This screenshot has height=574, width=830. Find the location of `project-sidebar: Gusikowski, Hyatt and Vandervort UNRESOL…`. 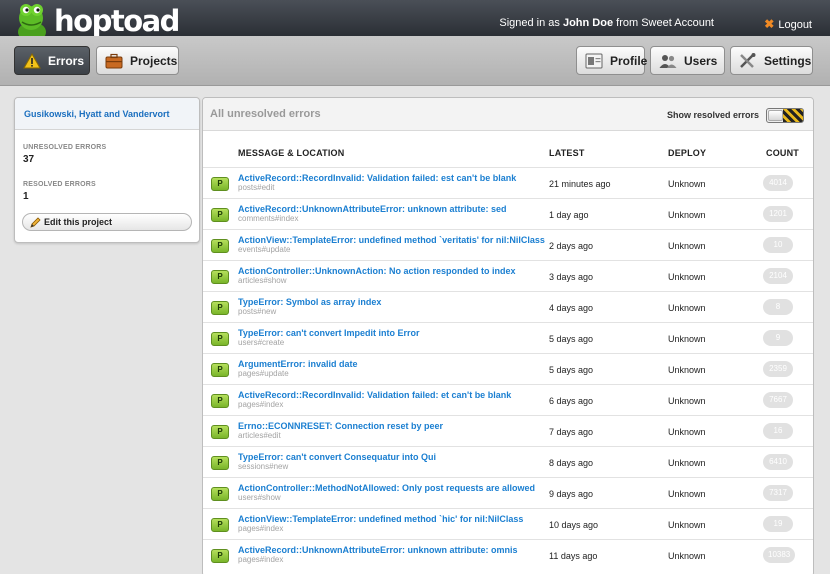

project-sidebar: Gusikowski, Hyatt and Vandervort UNRESOL… is located at coordinates (107, 170).